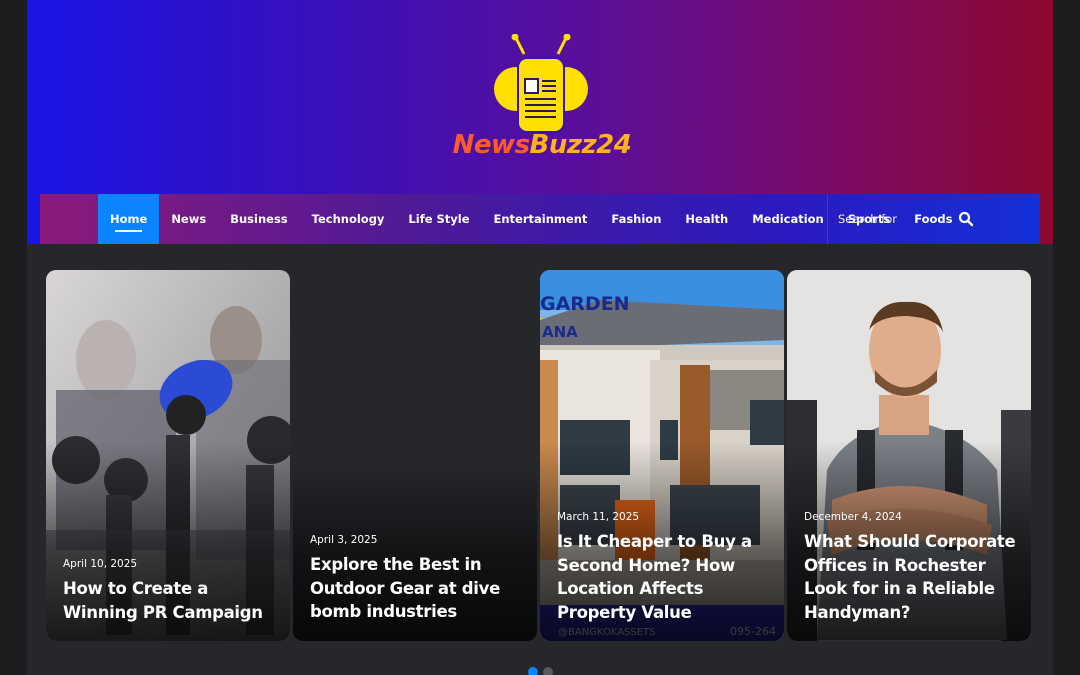 This screenshot has height=675, width=1080. I want to click on nav-item-life-style: Life Style, so click(438, 219).